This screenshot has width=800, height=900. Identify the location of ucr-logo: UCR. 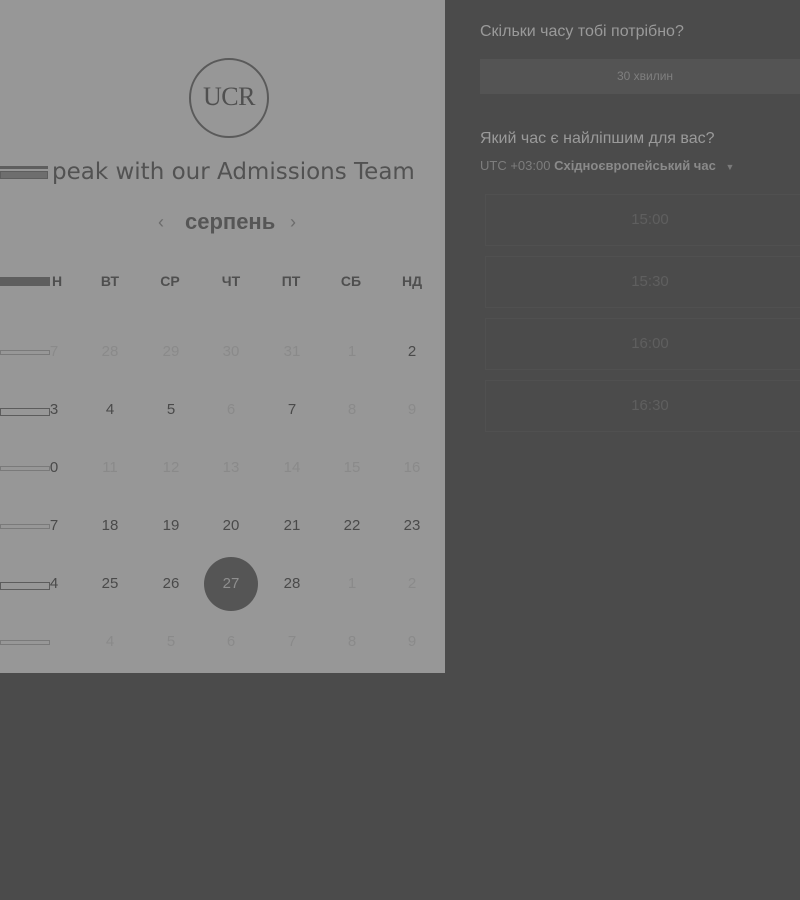
(229, 98).